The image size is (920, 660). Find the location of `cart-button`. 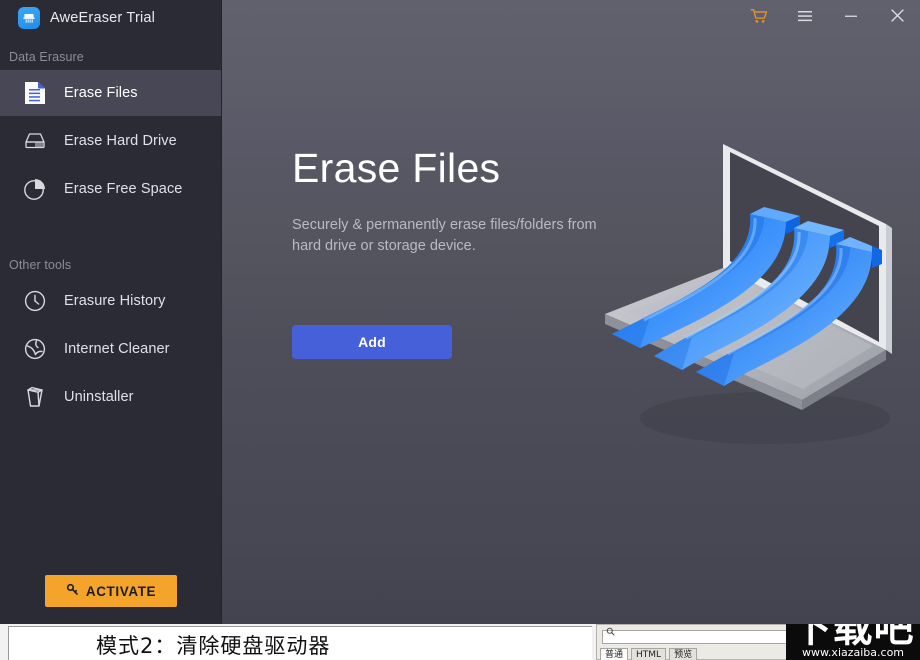

cart-button is located at coordinates (759, 18).